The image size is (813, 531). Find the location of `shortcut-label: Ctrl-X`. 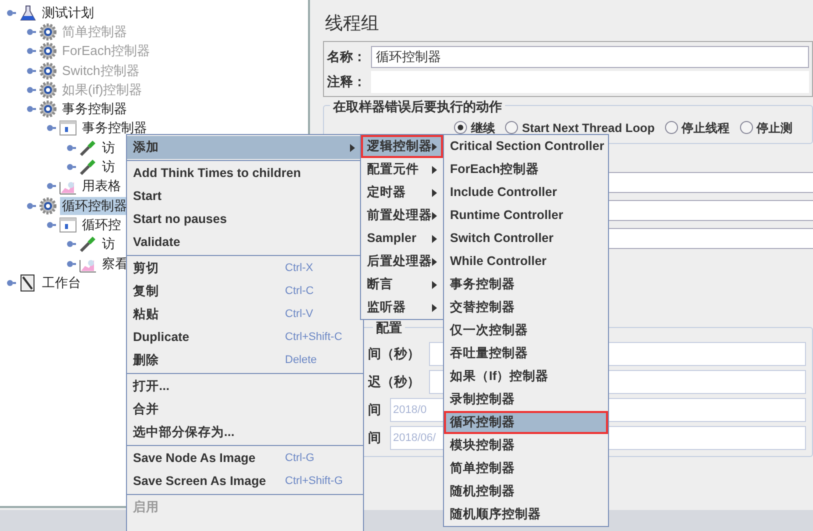

shortcut-label: Ctrl-X is located at coordinates (299, 268).